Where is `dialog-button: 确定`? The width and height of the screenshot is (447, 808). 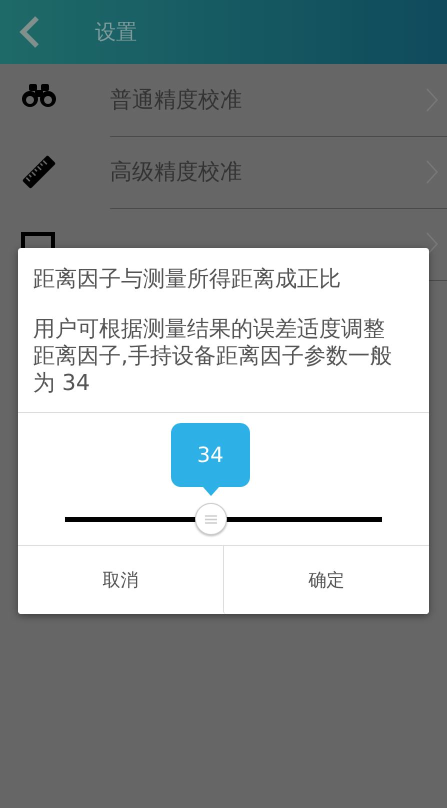 dialog-button: 确定 is located at coordinates (326, 580).